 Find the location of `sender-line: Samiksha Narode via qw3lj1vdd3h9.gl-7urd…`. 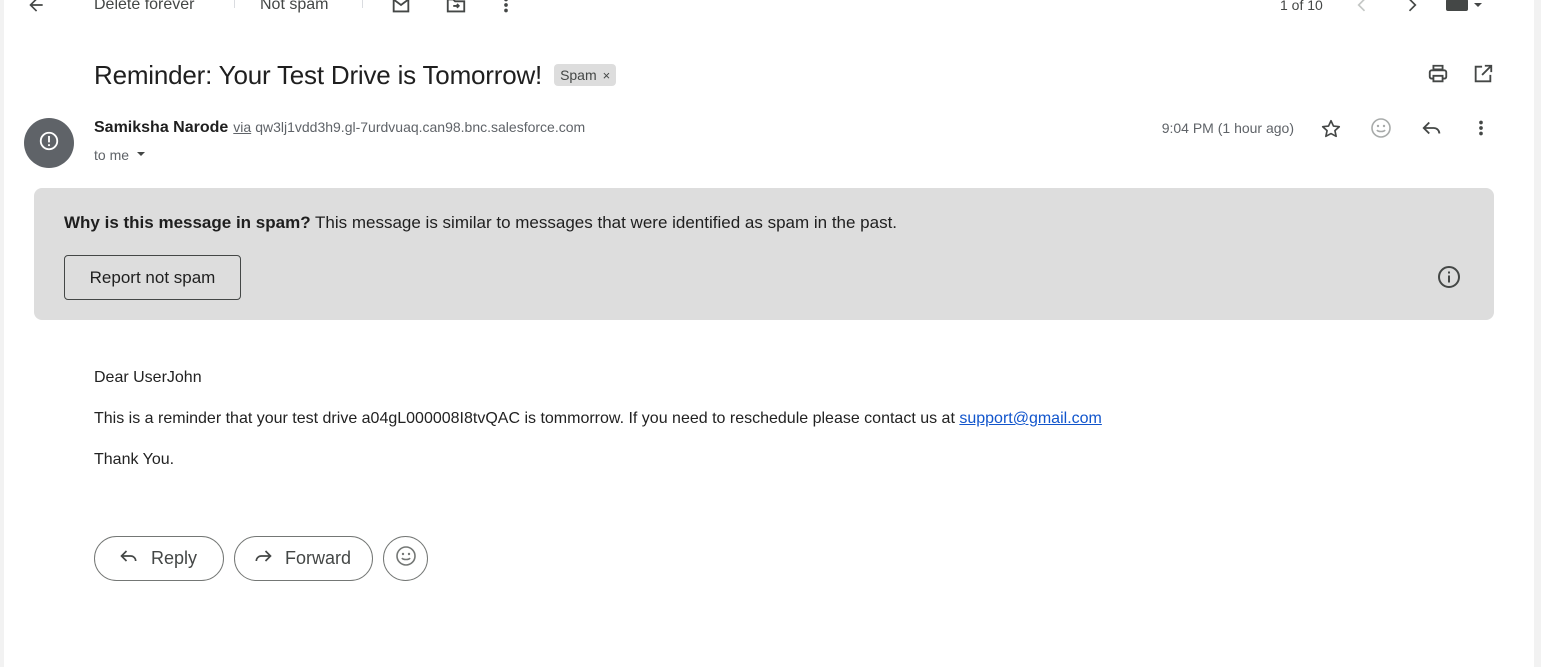

sender-line: Samiksha Narode via qw3lj1vdd3h9.gl-7urd… is located at coordinates (339, 130).